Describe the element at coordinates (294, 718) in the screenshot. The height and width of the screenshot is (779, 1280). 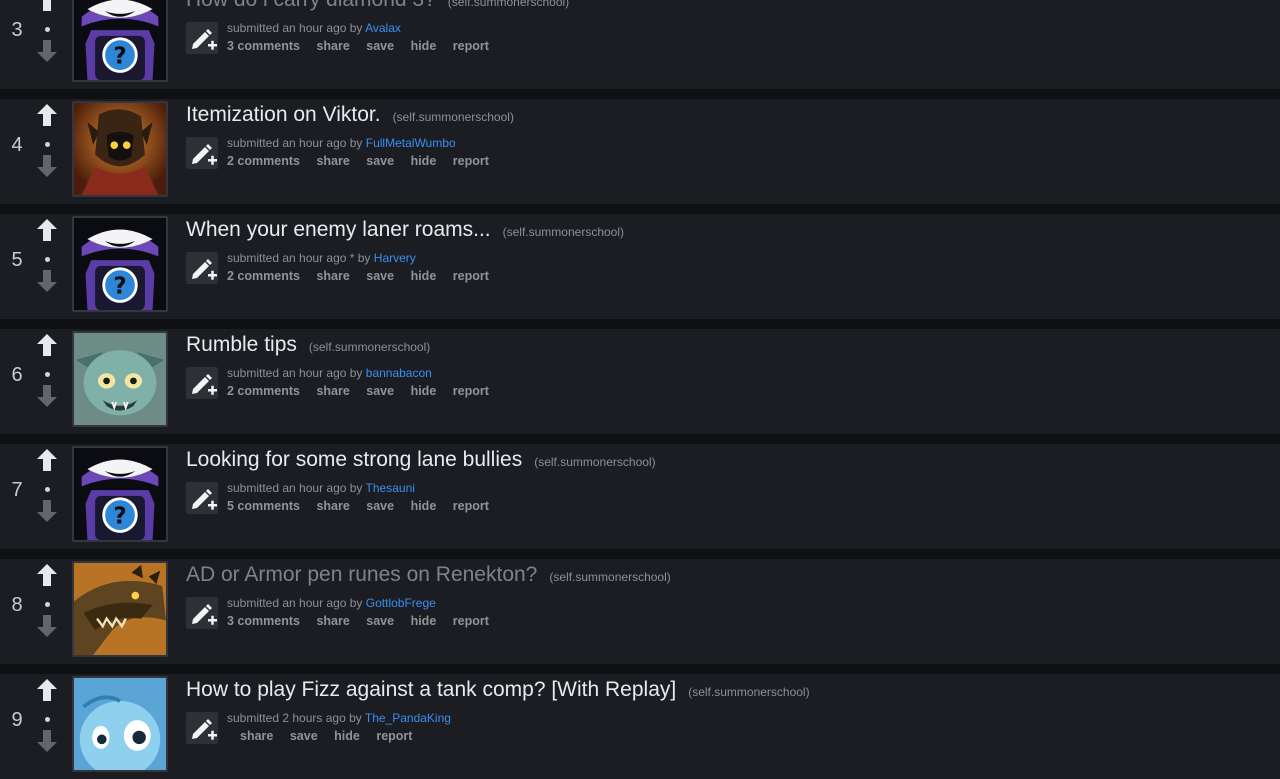
I see `submitted-text: submitted 2 hours ago by` at that location.